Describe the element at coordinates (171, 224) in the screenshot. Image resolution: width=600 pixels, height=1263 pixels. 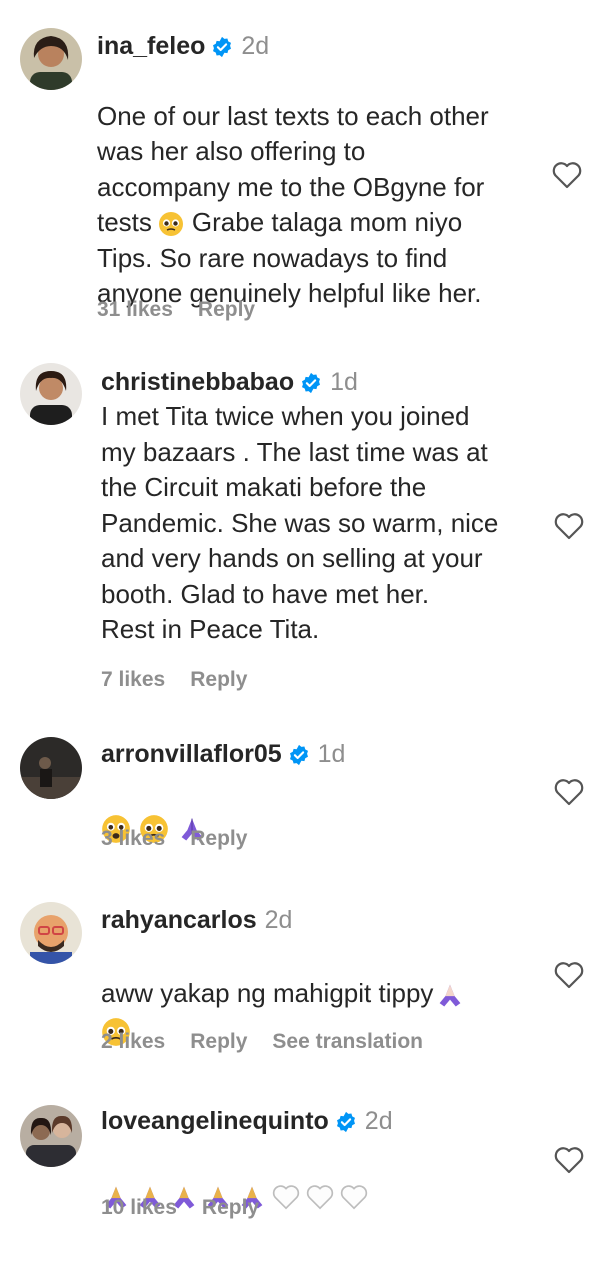
I see `pleading-face-emoji-icon` at that location.